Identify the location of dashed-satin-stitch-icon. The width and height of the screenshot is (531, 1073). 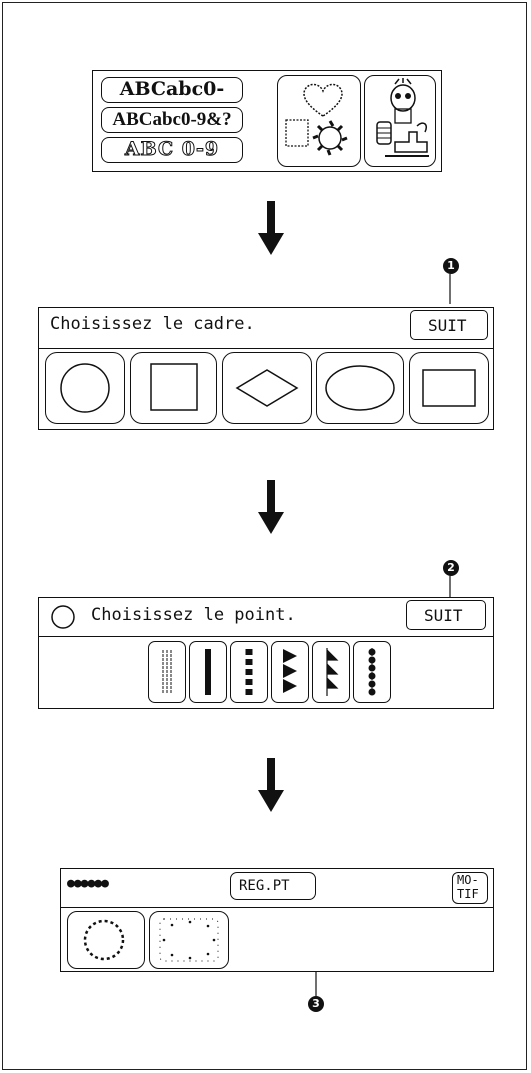
(249, 672).